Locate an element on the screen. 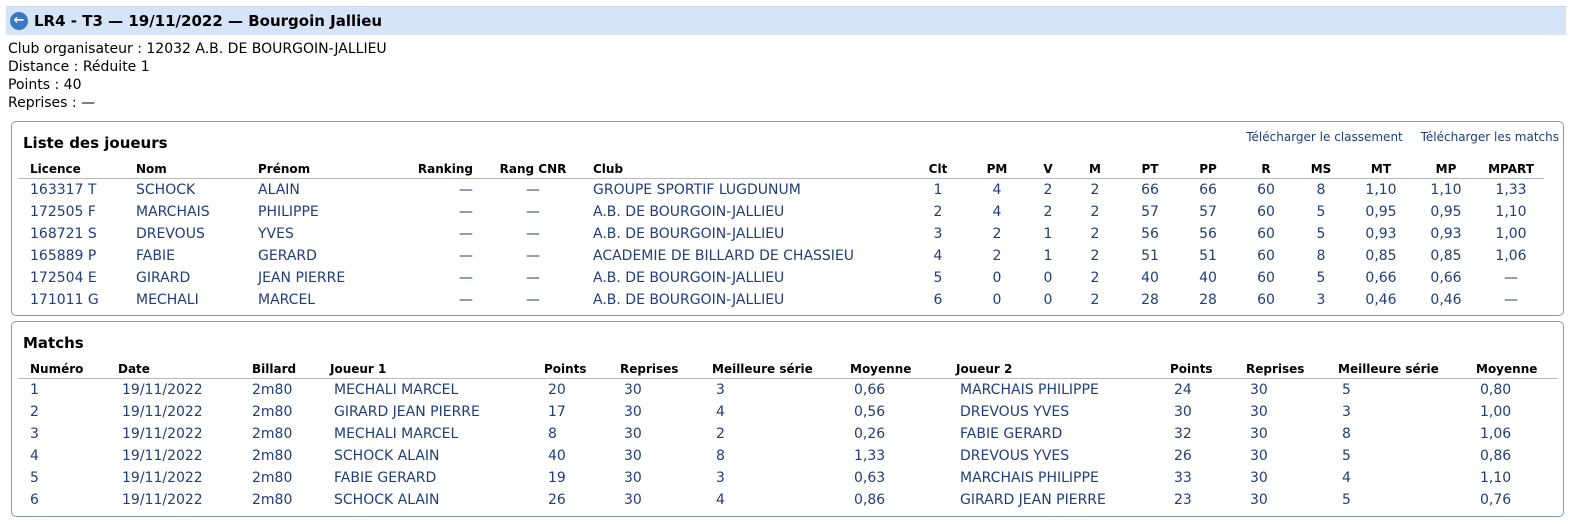 This screenshot has width=1582, height=524. download-ranking-link: Télécharger le classement is located at coordinates (1324, 137).